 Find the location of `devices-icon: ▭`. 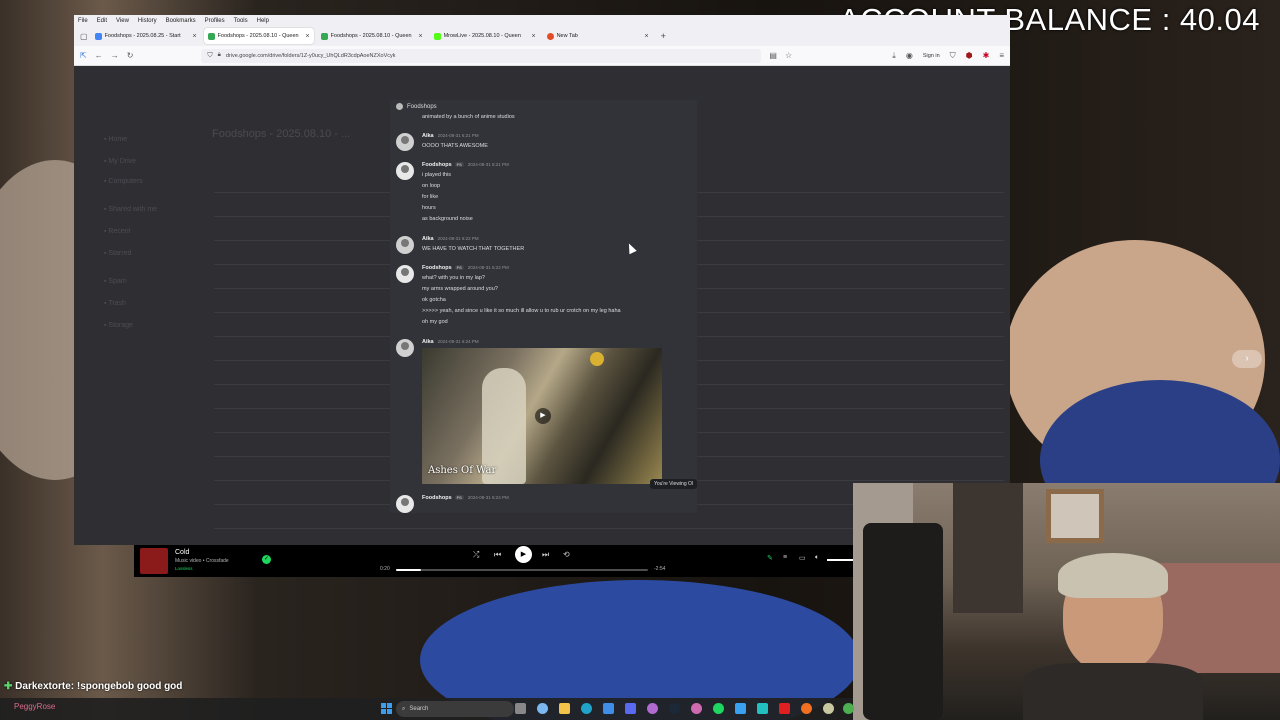

devices-icon: ▭ is located at coordinates (802, 558).